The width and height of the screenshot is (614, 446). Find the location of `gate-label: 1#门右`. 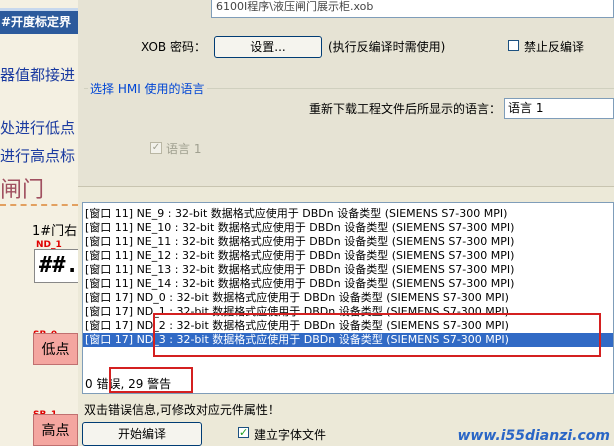

gate-label: 1#门右 is located at coordinates (55, 231).